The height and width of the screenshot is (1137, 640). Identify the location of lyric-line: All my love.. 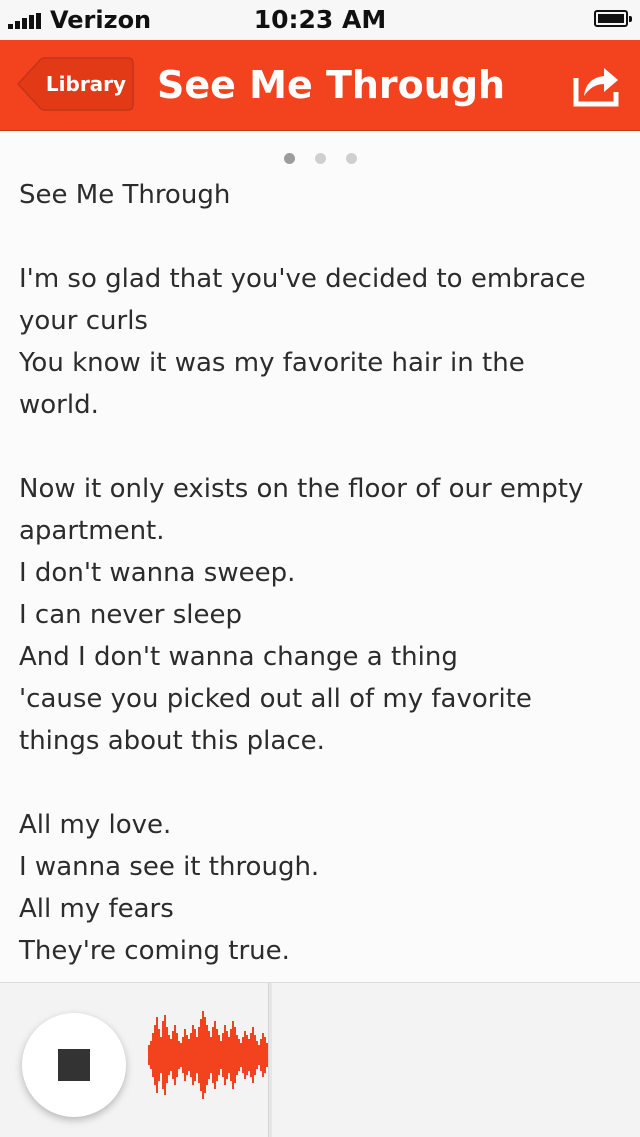
(95, 825).